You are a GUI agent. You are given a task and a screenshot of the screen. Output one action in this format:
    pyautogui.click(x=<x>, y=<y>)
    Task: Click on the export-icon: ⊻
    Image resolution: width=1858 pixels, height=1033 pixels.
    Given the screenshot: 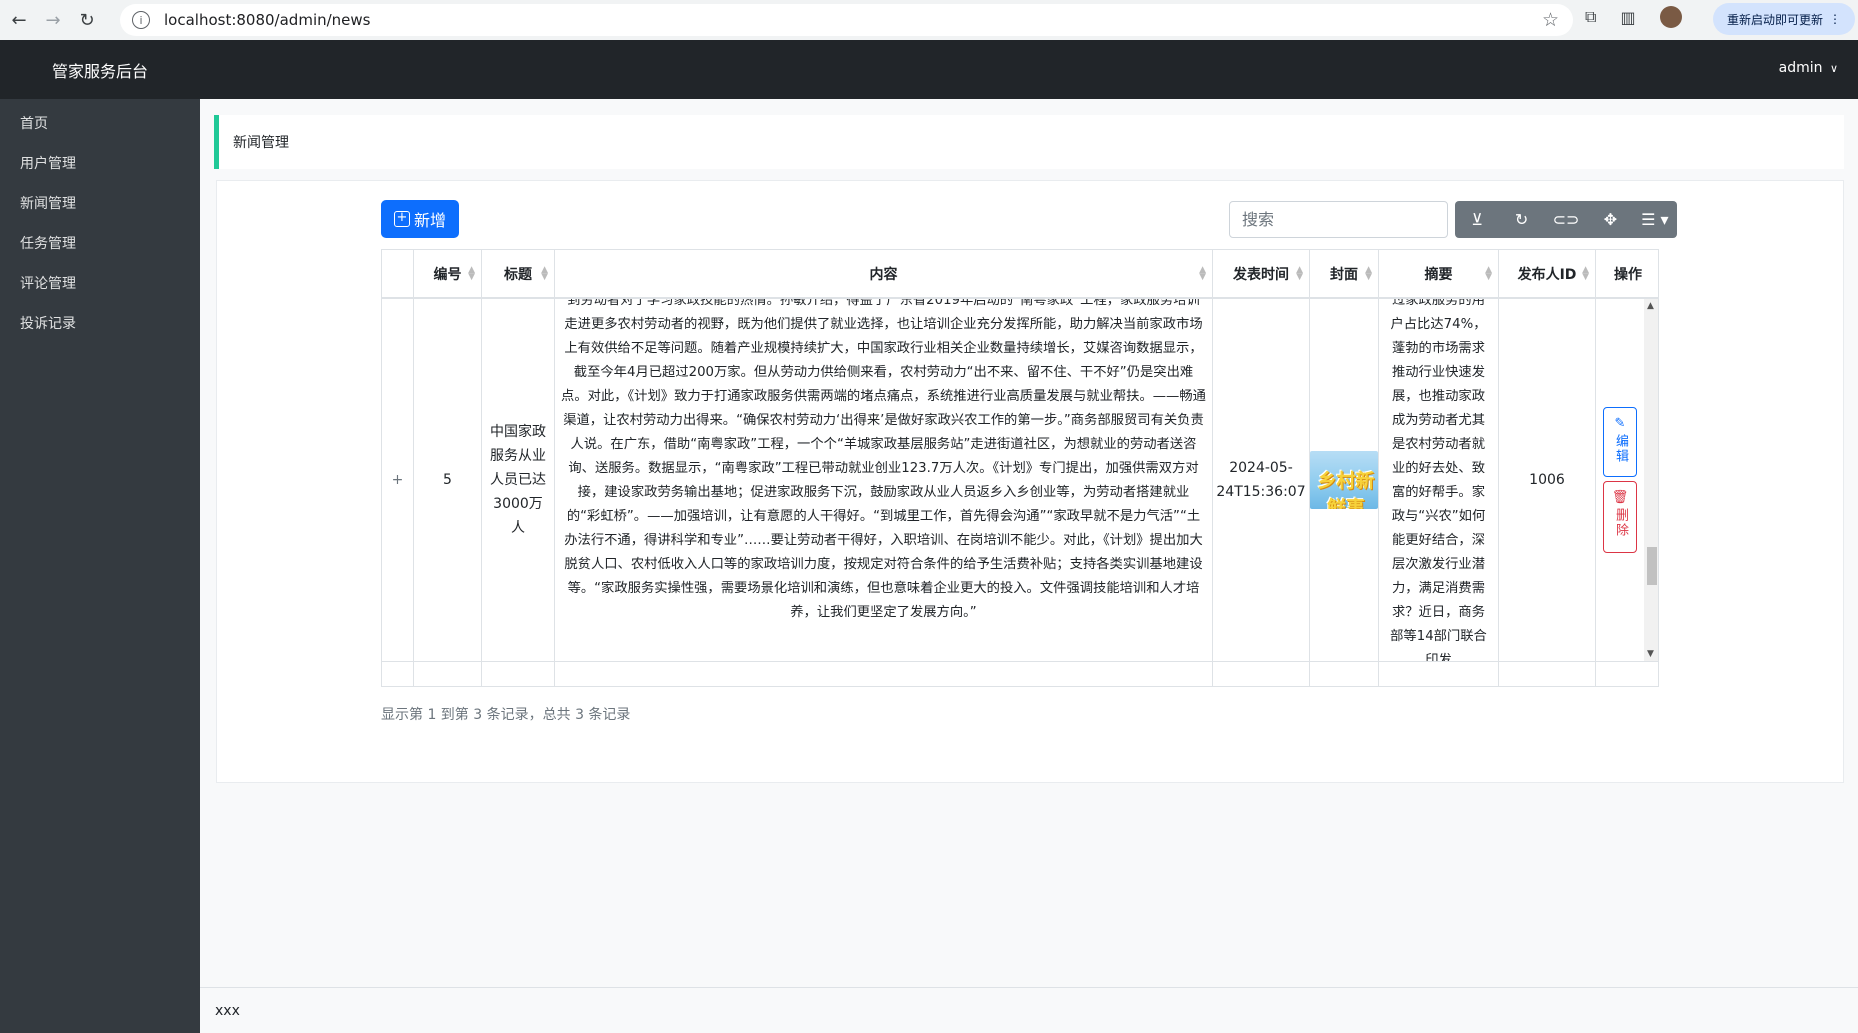 What is the action you would take?
    pyautogui.click(x=1477, y=219)
    